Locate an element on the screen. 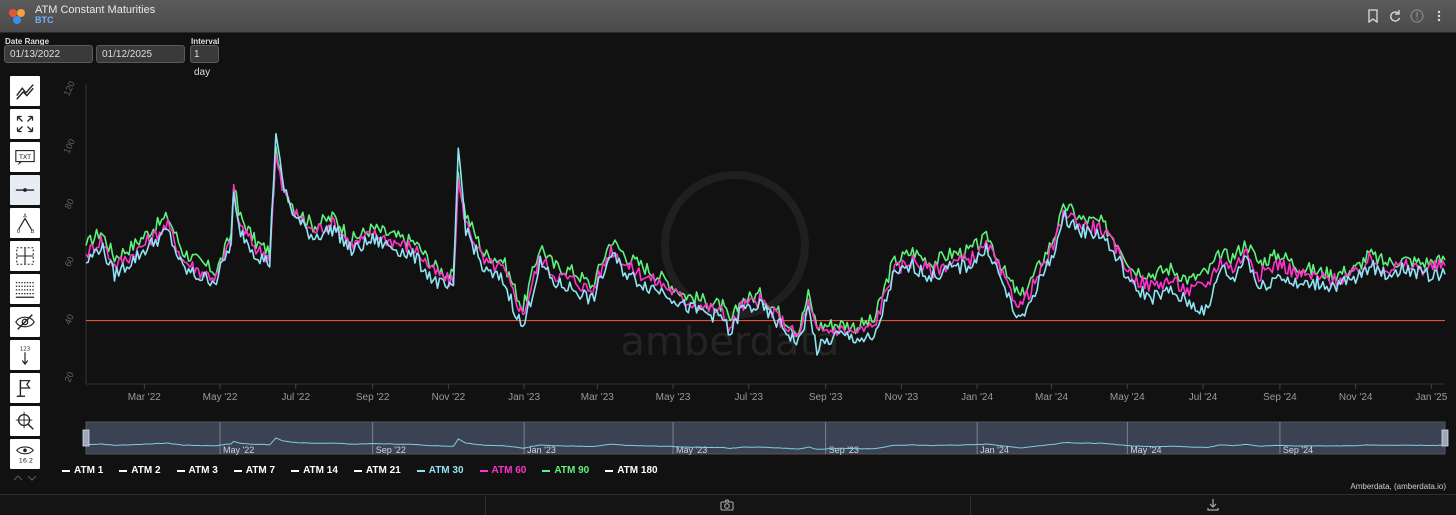 This screenshot has width=1456, height=515. navigator-label: Sep '23 is located at coordinates (844, 450).